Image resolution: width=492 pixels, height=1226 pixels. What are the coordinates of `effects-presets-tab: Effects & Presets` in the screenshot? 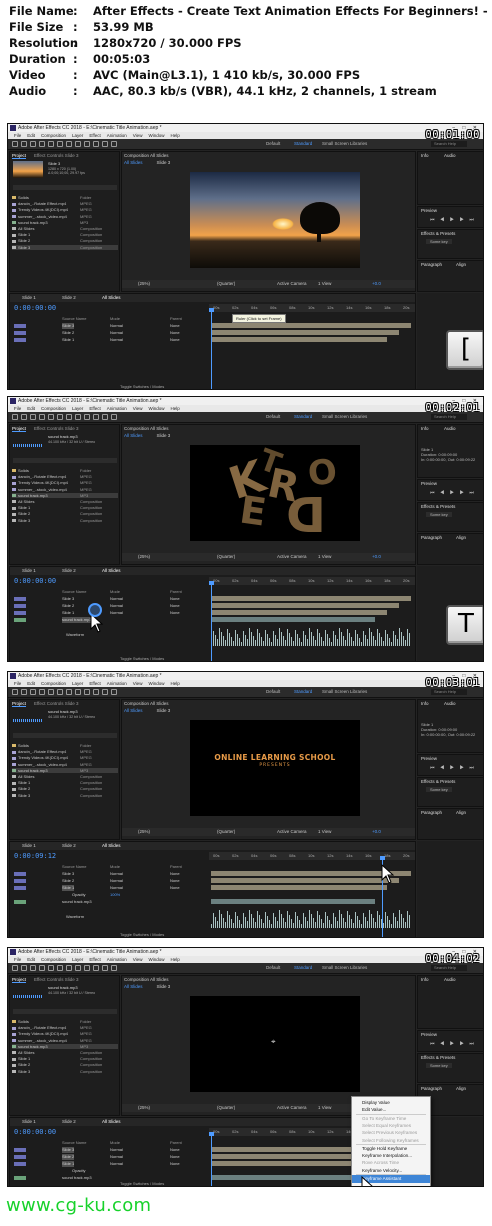 It's located at (438, 1057).